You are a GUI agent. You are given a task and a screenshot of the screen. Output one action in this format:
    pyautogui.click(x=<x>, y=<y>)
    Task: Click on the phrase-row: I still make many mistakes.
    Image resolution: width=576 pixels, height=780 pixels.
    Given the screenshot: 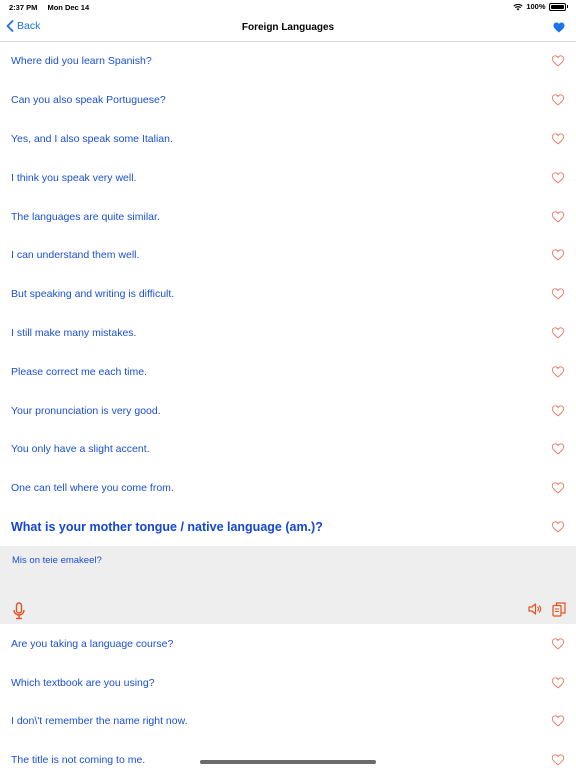 What is the action you would take?
    pyautogui.click(x=288, y=333)
    